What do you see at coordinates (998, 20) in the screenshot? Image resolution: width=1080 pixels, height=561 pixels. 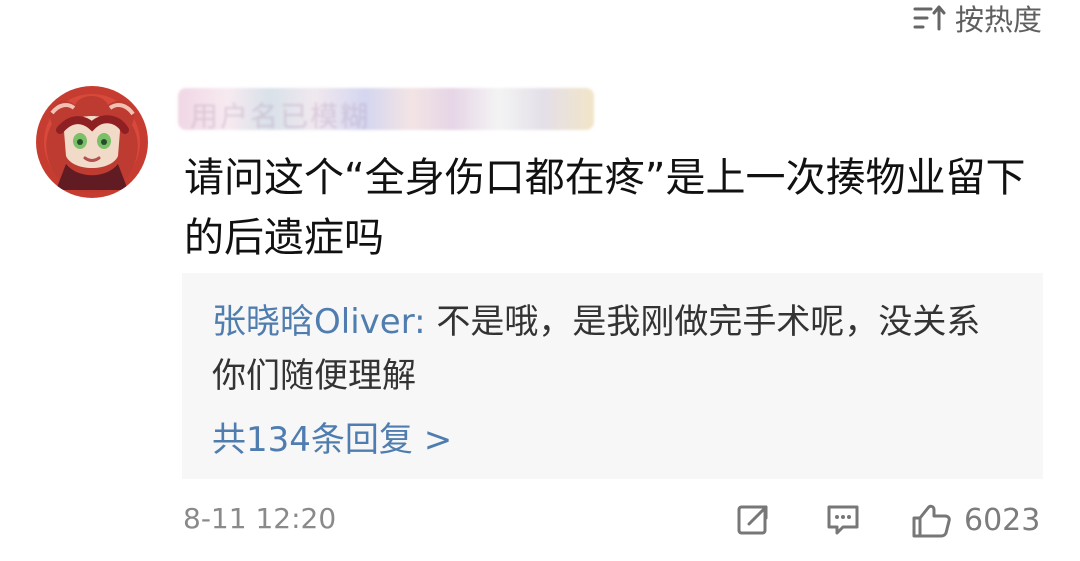 I see `sort-label: 按热度` at bounding box center [998, 20].